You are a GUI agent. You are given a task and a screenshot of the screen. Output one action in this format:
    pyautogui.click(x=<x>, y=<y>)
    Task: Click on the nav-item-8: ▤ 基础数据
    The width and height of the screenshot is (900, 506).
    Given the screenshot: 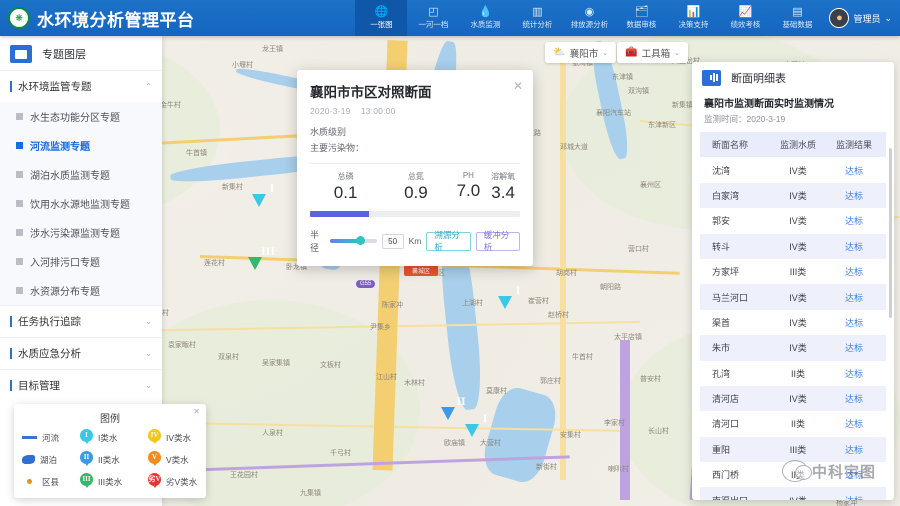 What is the action you would take?
    pyautogui.click(x=797, y=18)
    